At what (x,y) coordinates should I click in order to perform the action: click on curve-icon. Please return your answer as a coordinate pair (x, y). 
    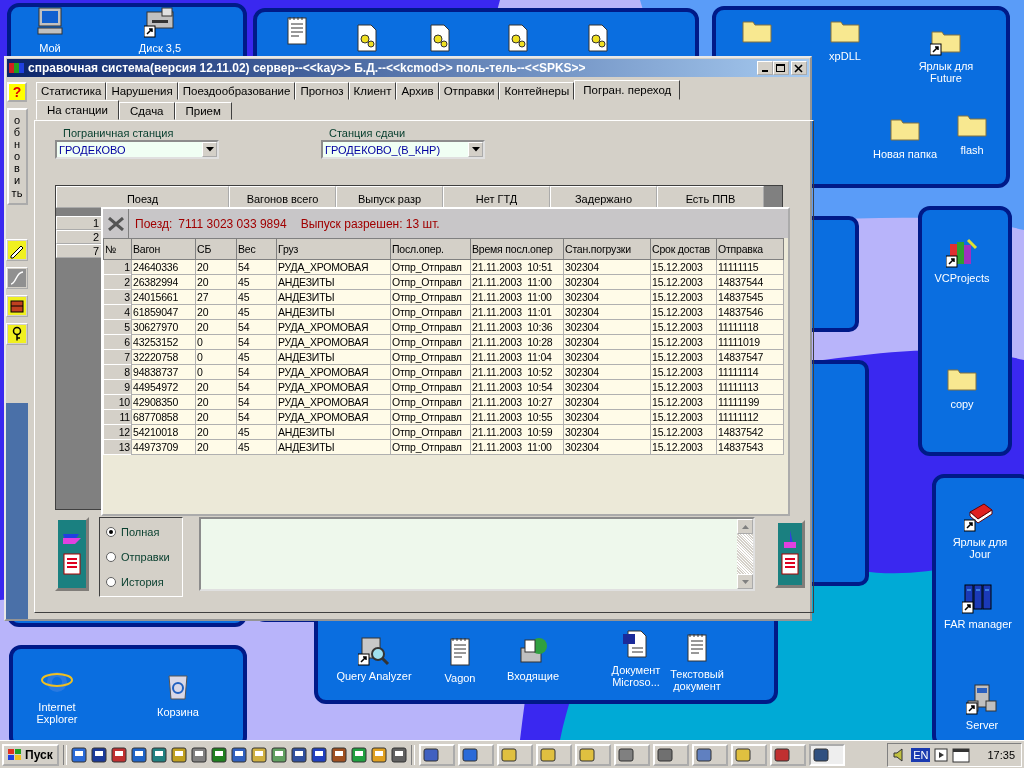
    Looking at the image, I should click on (17, 277).